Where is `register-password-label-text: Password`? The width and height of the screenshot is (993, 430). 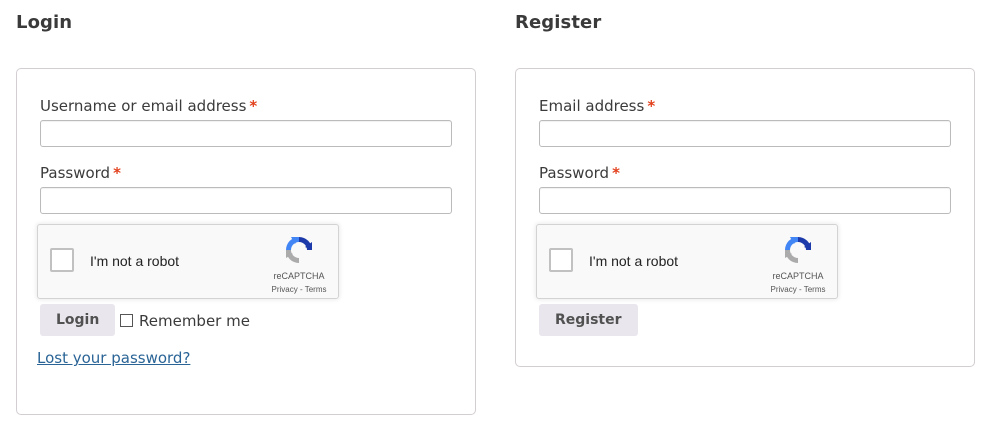 register-password-label-text: Password is located at coordinates (574, 173).